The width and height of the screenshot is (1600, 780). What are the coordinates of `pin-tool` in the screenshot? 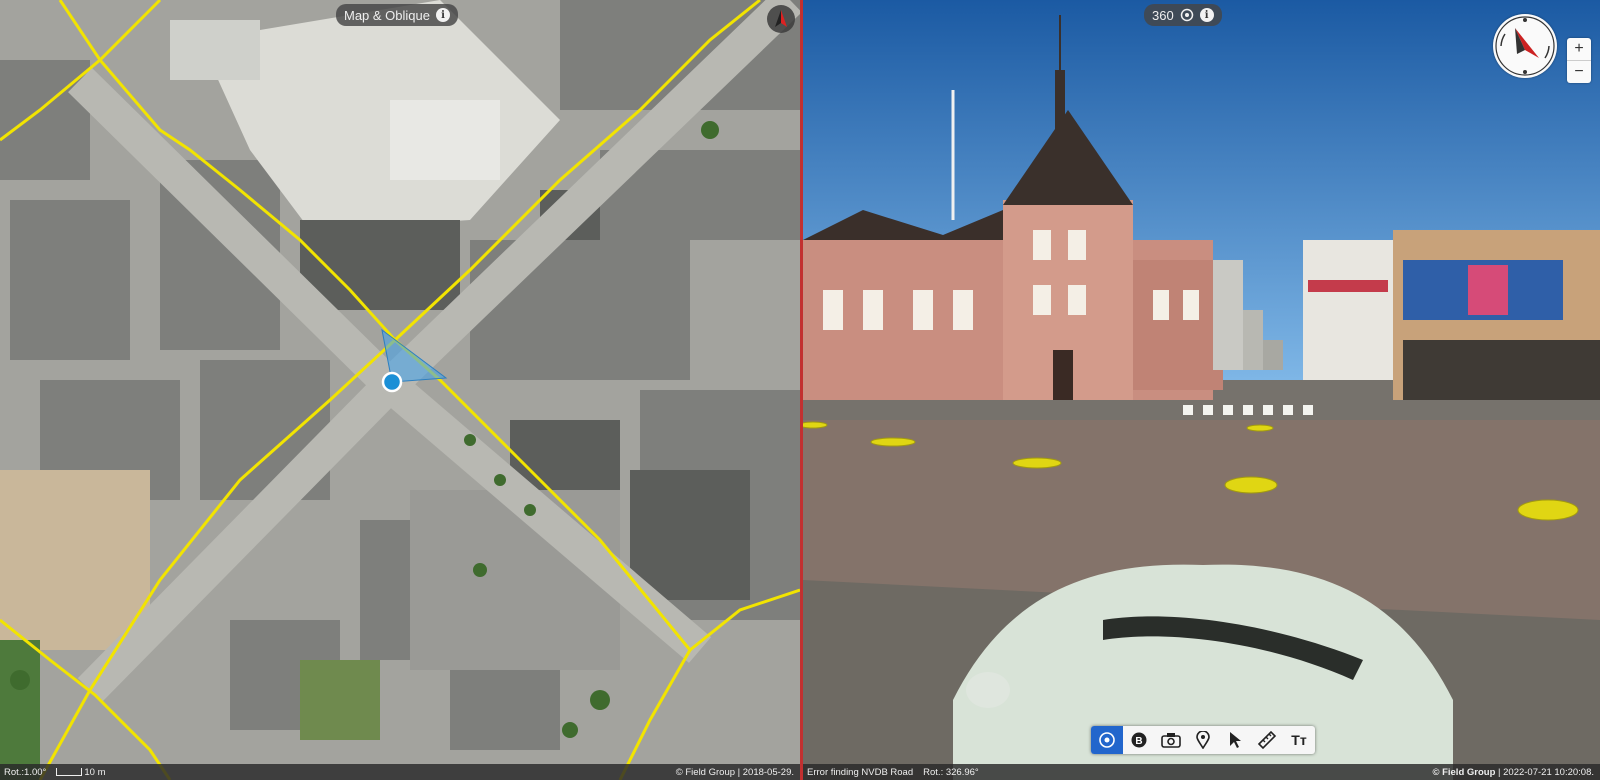 It's located at (1203, 740).